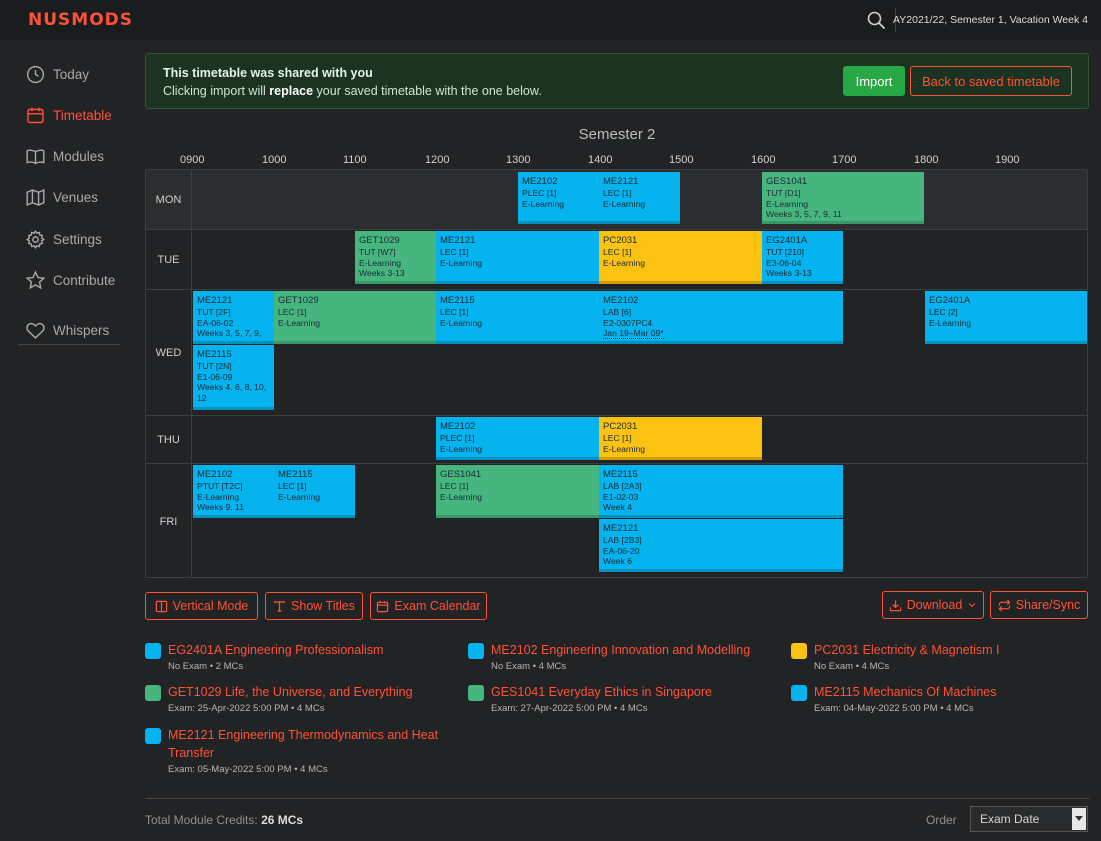  Describe the element at coordinates (35, 197) in the screenshot. I see `map-icon` at that location.